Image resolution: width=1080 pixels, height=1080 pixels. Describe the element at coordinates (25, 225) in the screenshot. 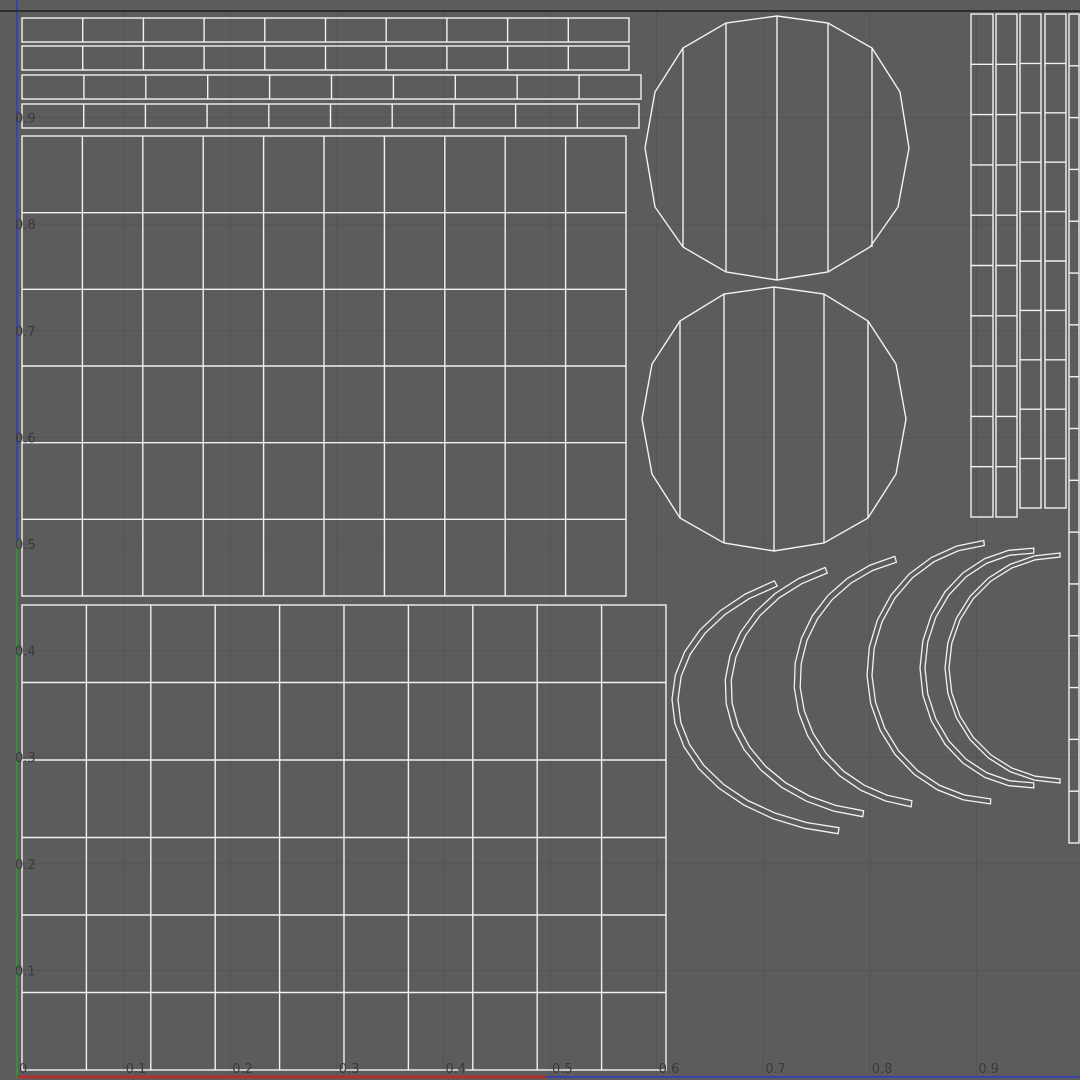

I see `v-tick-label: 0.8` at that location.